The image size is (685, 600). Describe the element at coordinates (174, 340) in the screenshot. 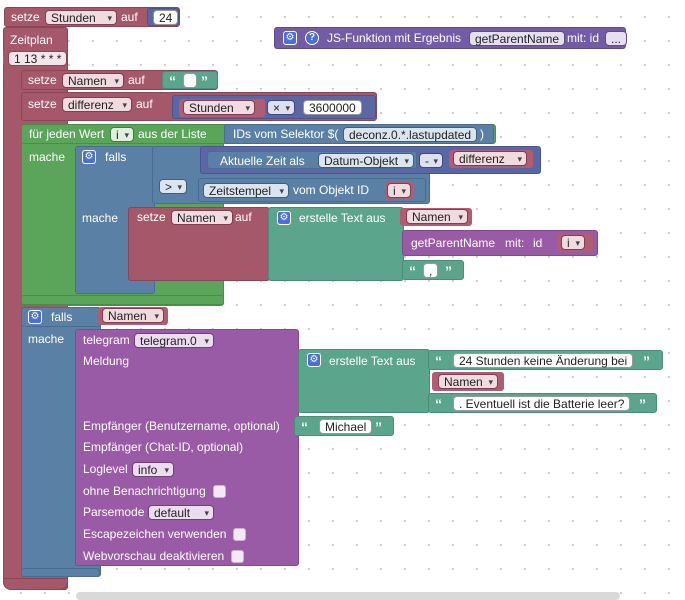

I see `telegram-instance-dropdown: telegram.0` at that location.